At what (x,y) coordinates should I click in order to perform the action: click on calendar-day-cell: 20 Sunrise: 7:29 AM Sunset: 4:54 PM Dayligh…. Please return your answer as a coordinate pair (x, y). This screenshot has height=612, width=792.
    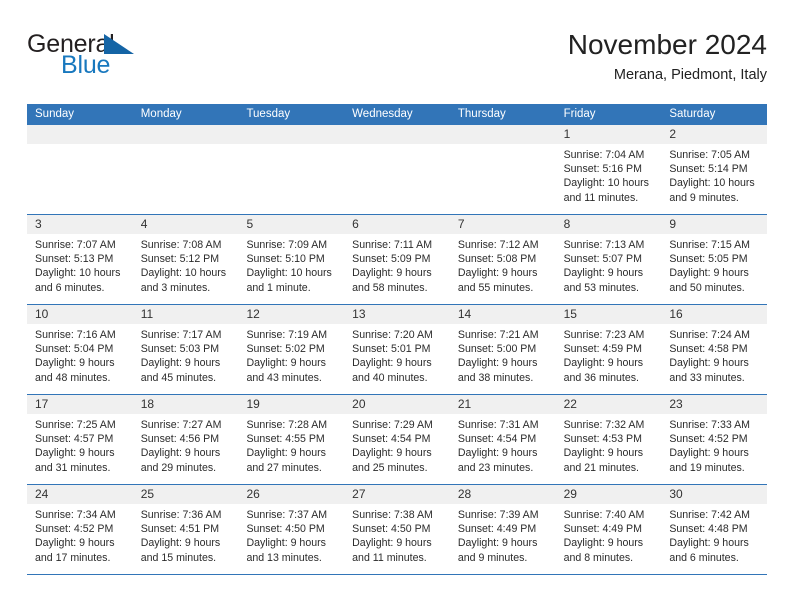
    Looking at the image, I should click on (397, 439).